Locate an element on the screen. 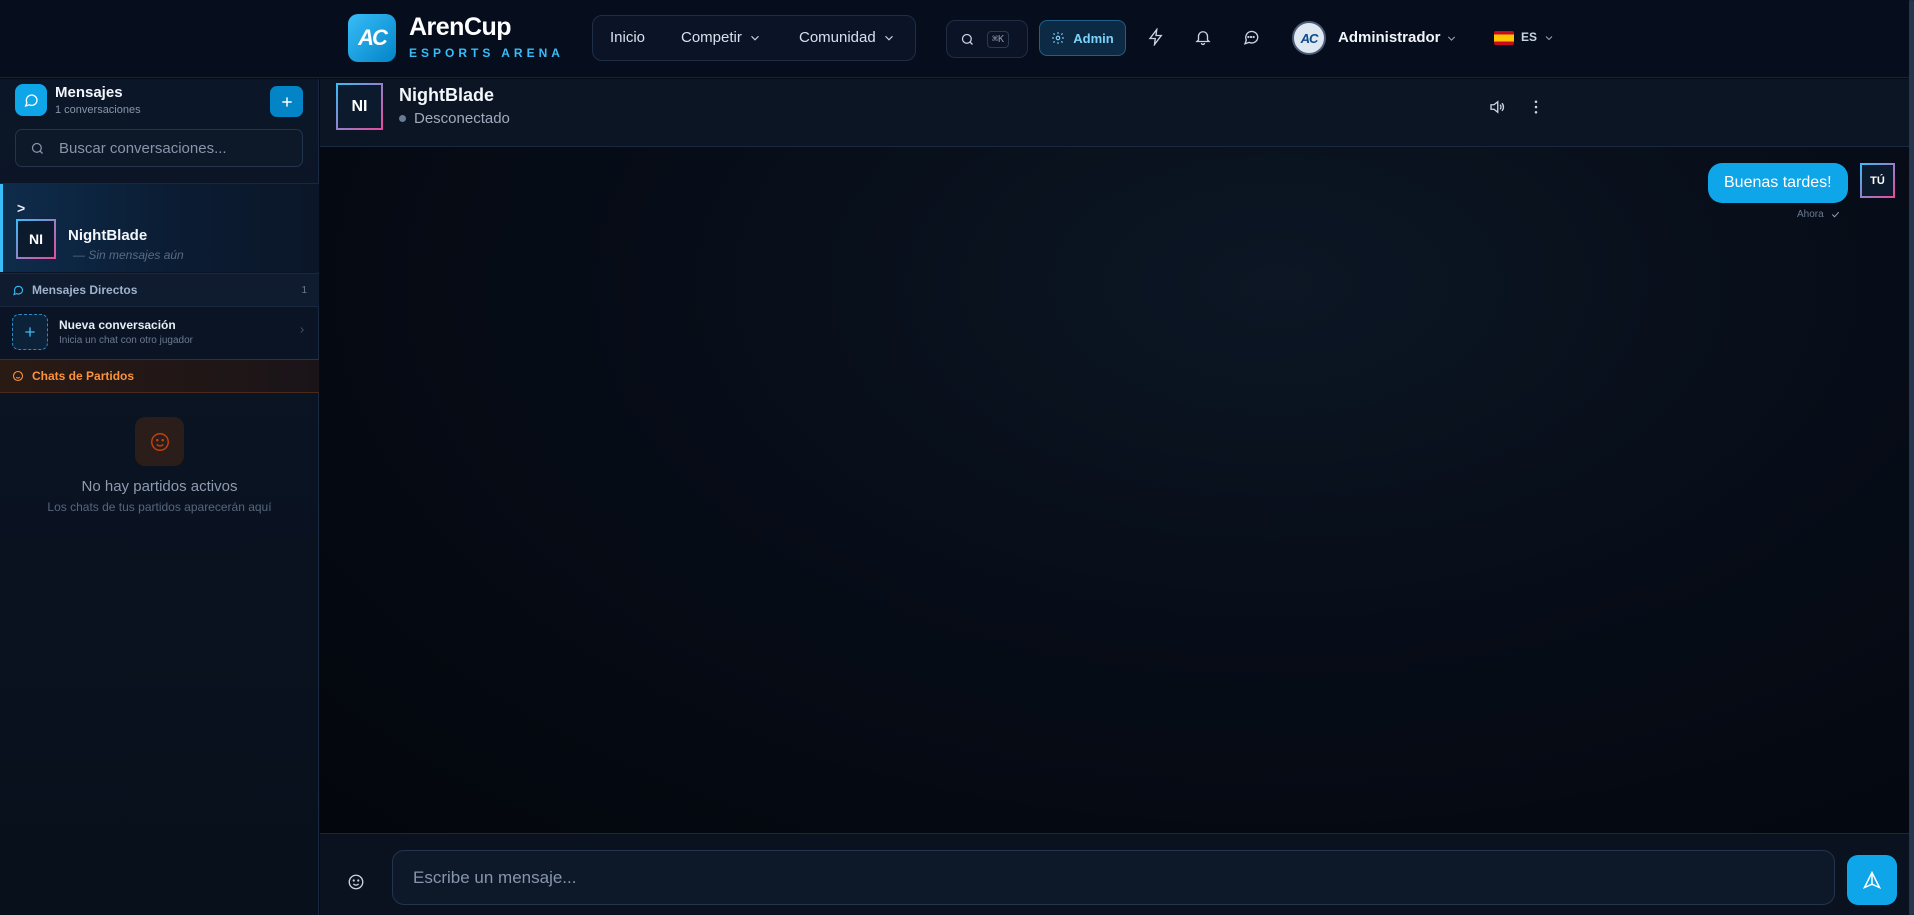  conversation-search is located at coordinates (159, 148).